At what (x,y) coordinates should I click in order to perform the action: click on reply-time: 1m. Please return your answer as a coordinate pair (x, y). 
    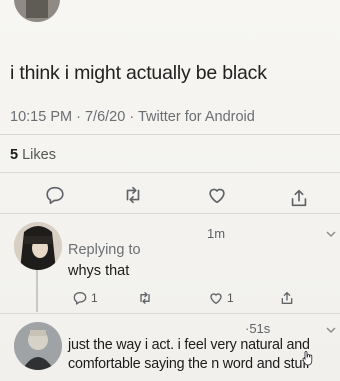
    Looking at the image, I should click on (216, 233).